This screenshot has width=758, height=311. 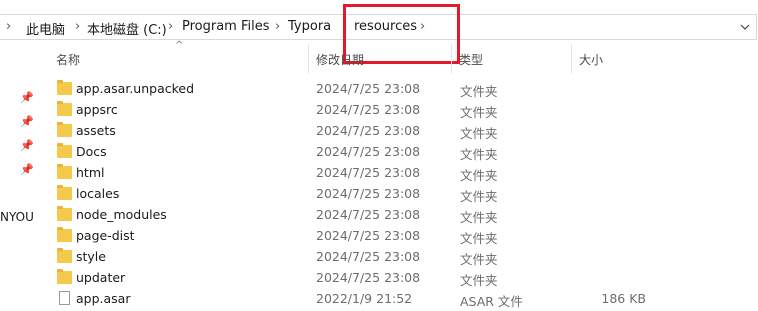 I want to click on column-header-label: 大小, so click(x=591, y=59).